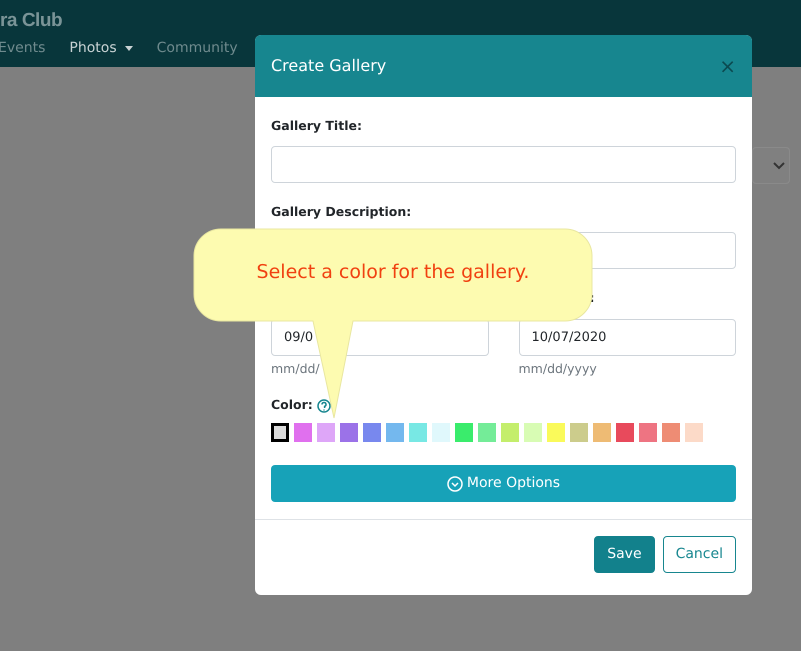 The width and height of the screenshot is (801, 651). I want to click on hint-text: mm/dd/yyyy, so click(558, 369).